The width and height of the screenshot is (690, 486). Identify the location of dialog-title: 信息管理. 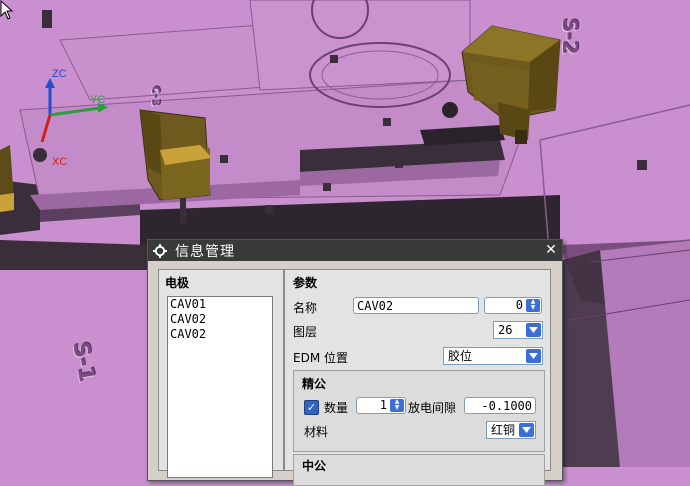
(205, 251).